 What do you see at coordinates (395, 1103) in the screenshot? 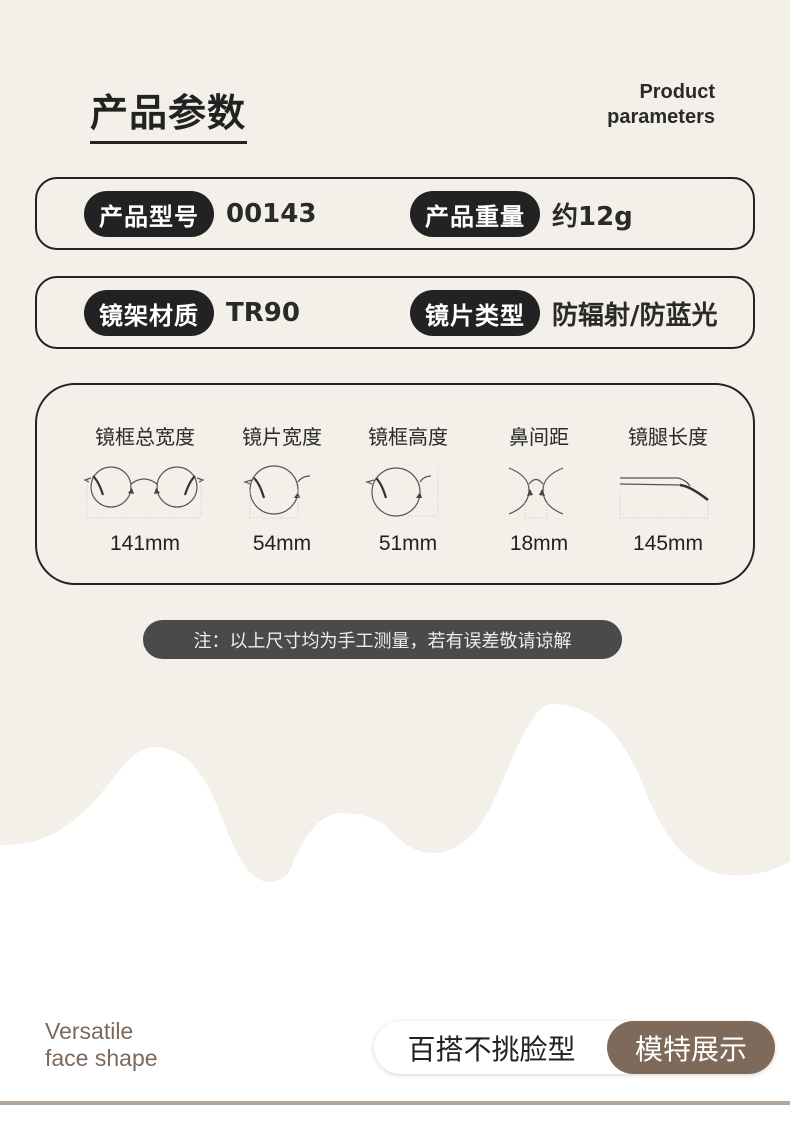
I see `divider` at bounding box center [395, 1103].